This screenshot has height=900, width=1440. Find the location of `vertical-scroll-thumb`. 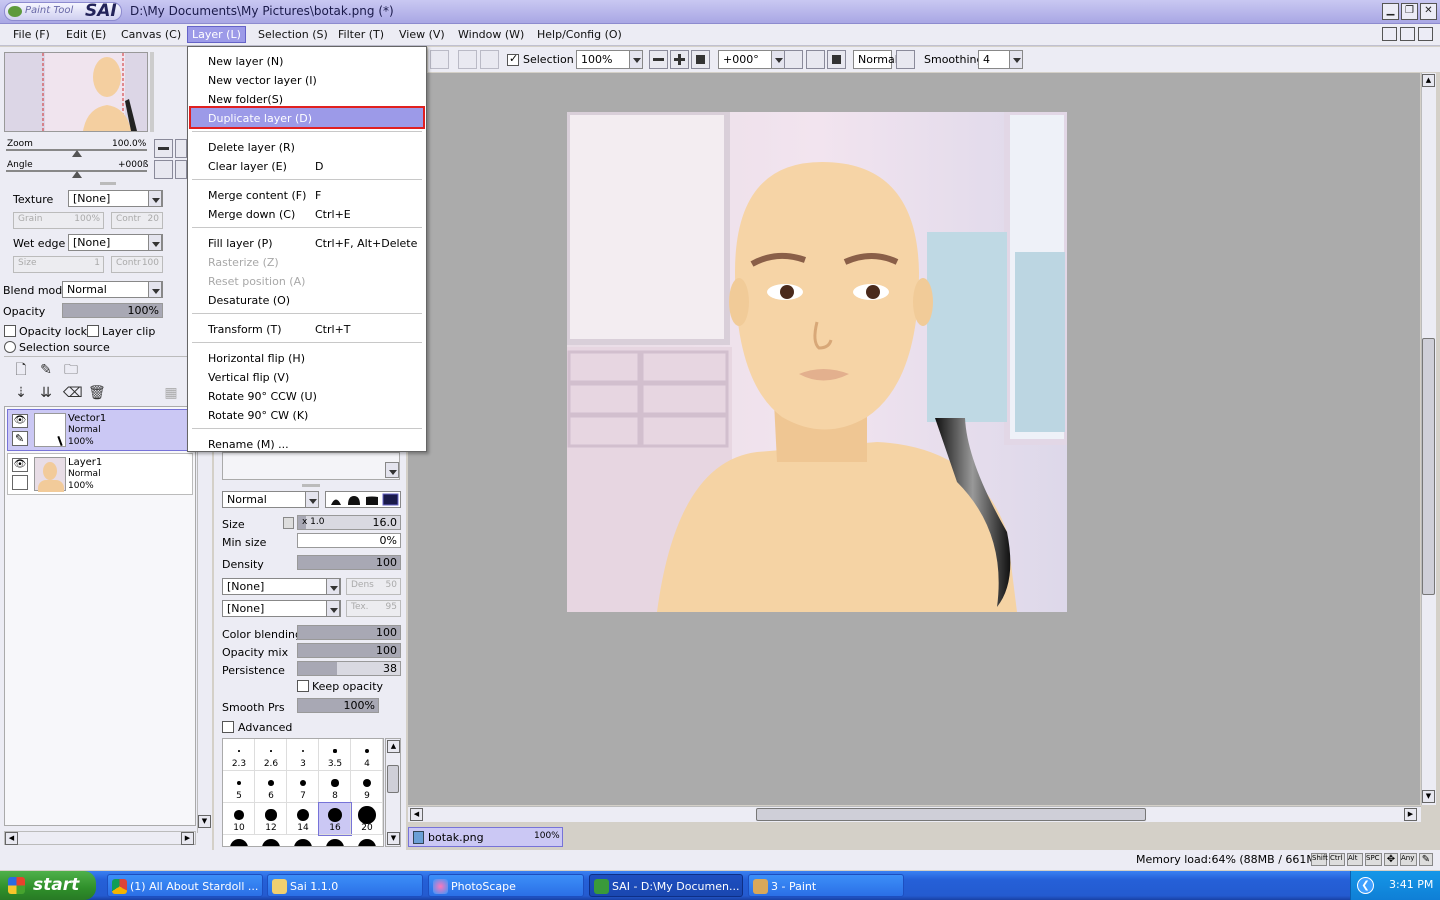

vertical-scroll-thumb is located at coordinates (1428, 466).